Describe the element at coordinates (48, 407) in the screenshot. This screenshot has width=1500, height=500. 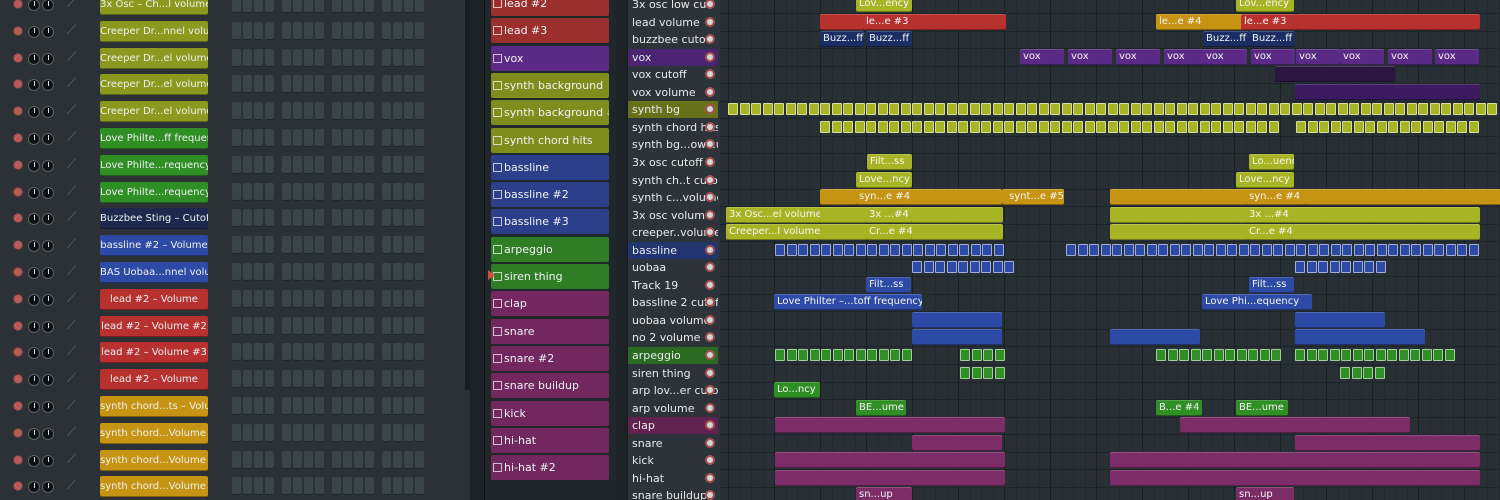
I see `volume-knob` at that location.